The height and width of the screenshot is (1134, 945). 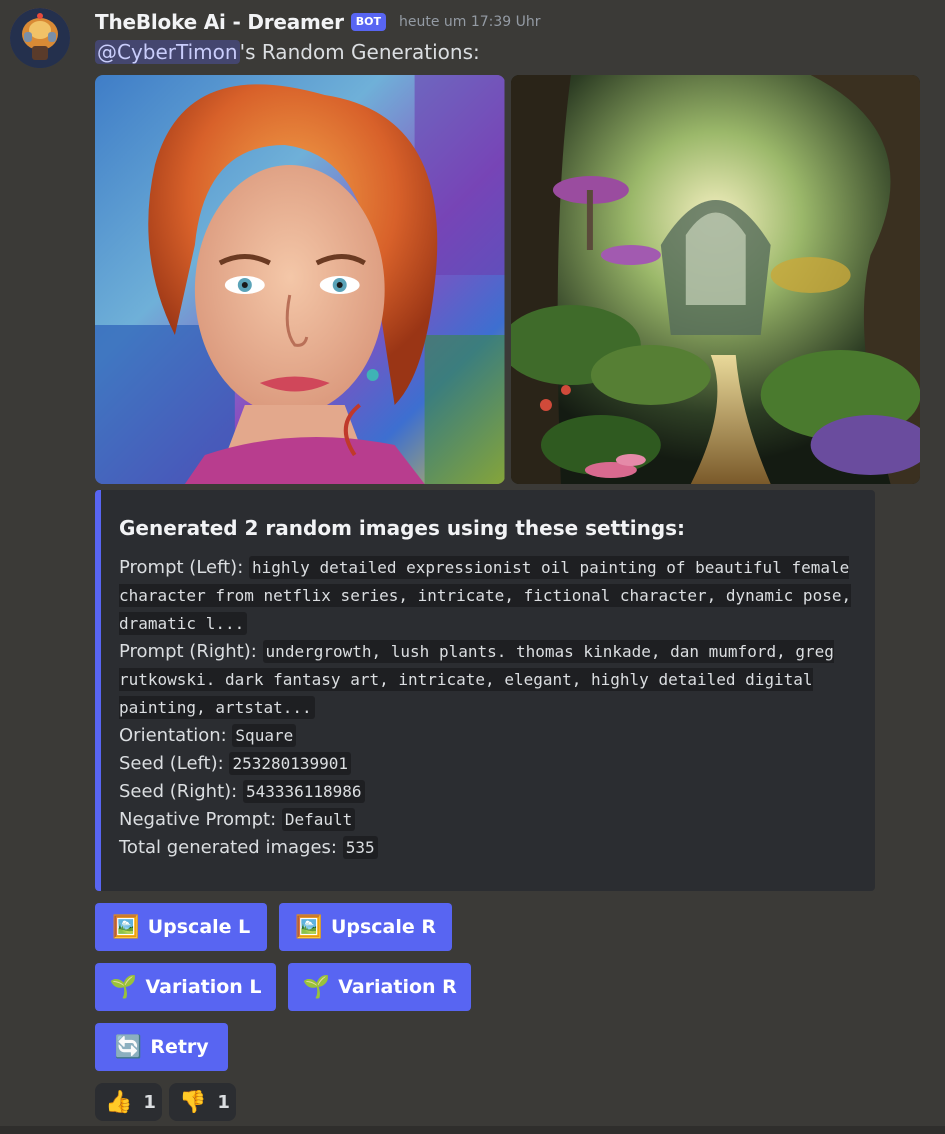 What do you see at coordinates (470, 22) in the screenshot?
I see `timestamp: heute um 17:39 Uhr` at bounding box center [470, 22].